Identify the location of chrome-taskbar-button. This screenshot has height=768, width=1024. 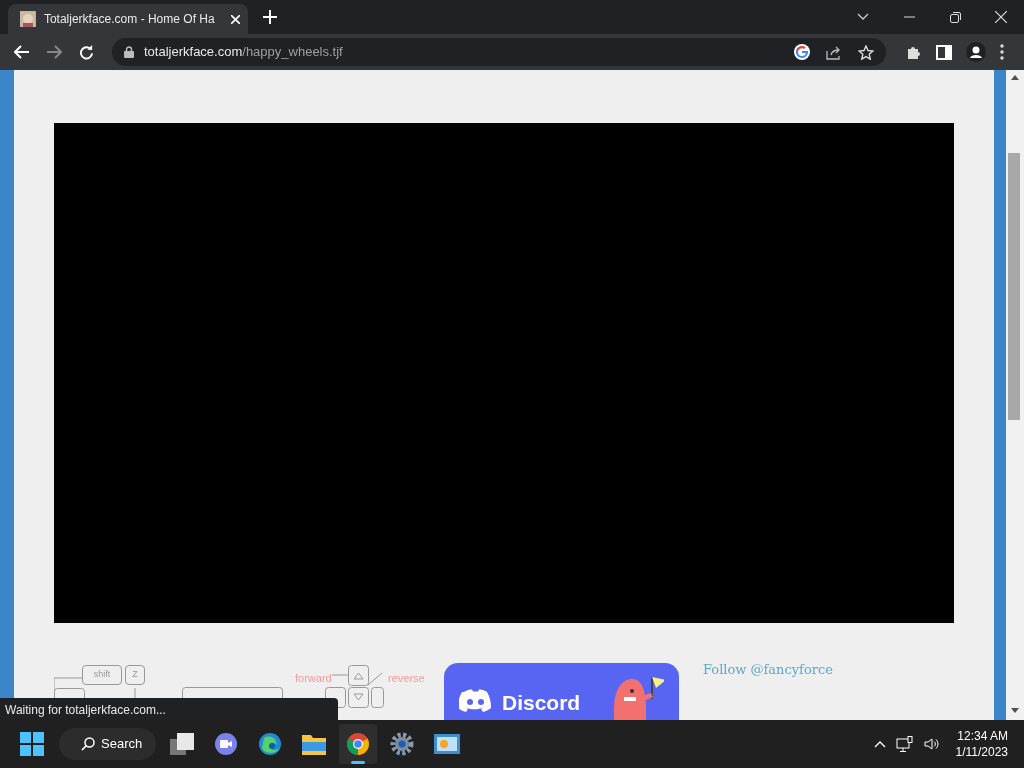
(358, 744).